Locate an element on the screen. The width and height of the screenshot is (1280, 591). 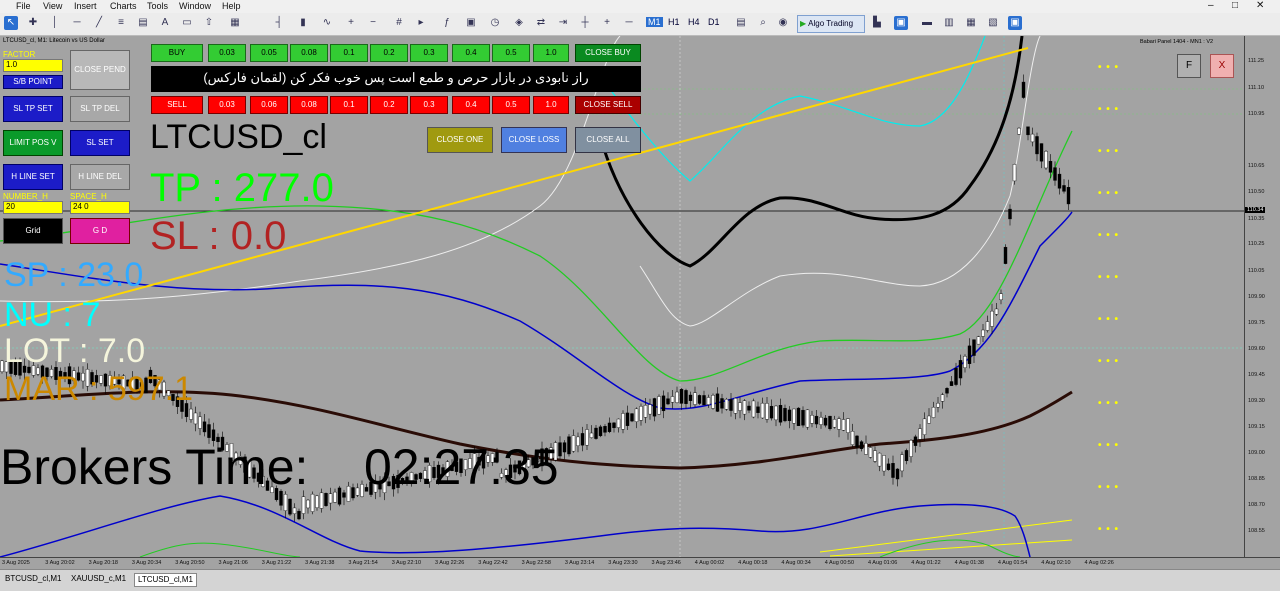
tf-h4: H4 is located at coordinates (694, 22).